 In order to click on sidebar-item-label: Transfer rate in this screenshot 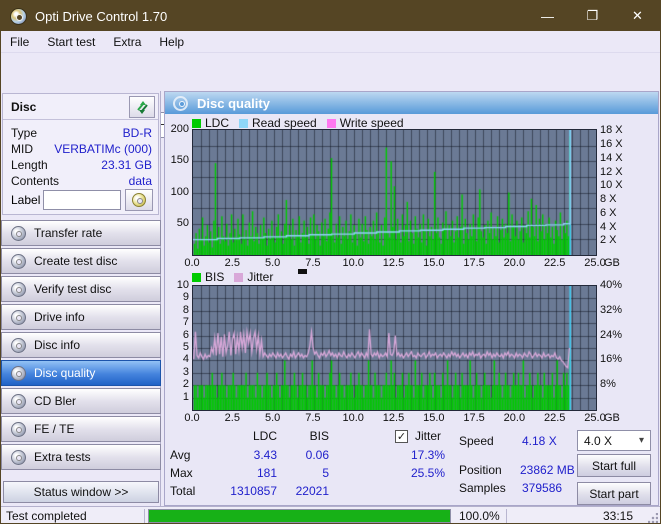, I will do `click(68, 233)`.